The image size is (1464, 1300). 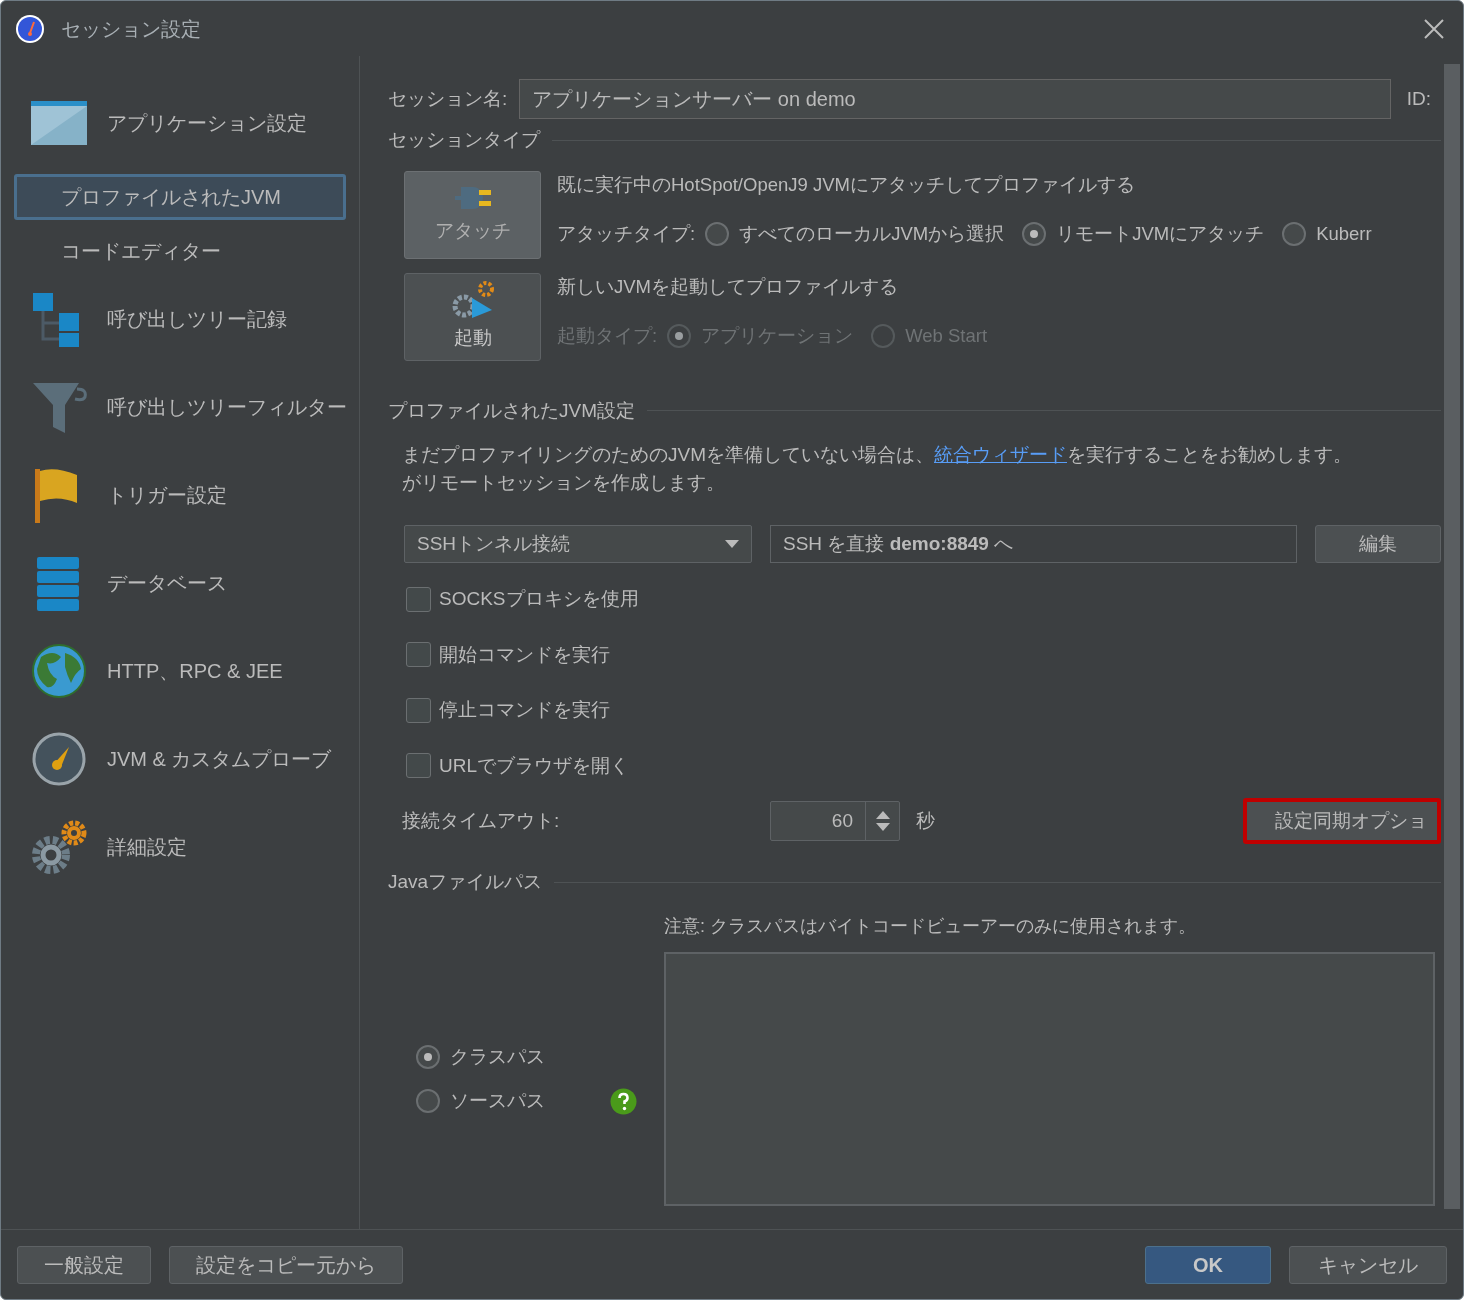 What do you see at coordinates (180, 847) in the screenshot?
I see `sidebar-item: 詳細設定` at bounding box center [180, 847].